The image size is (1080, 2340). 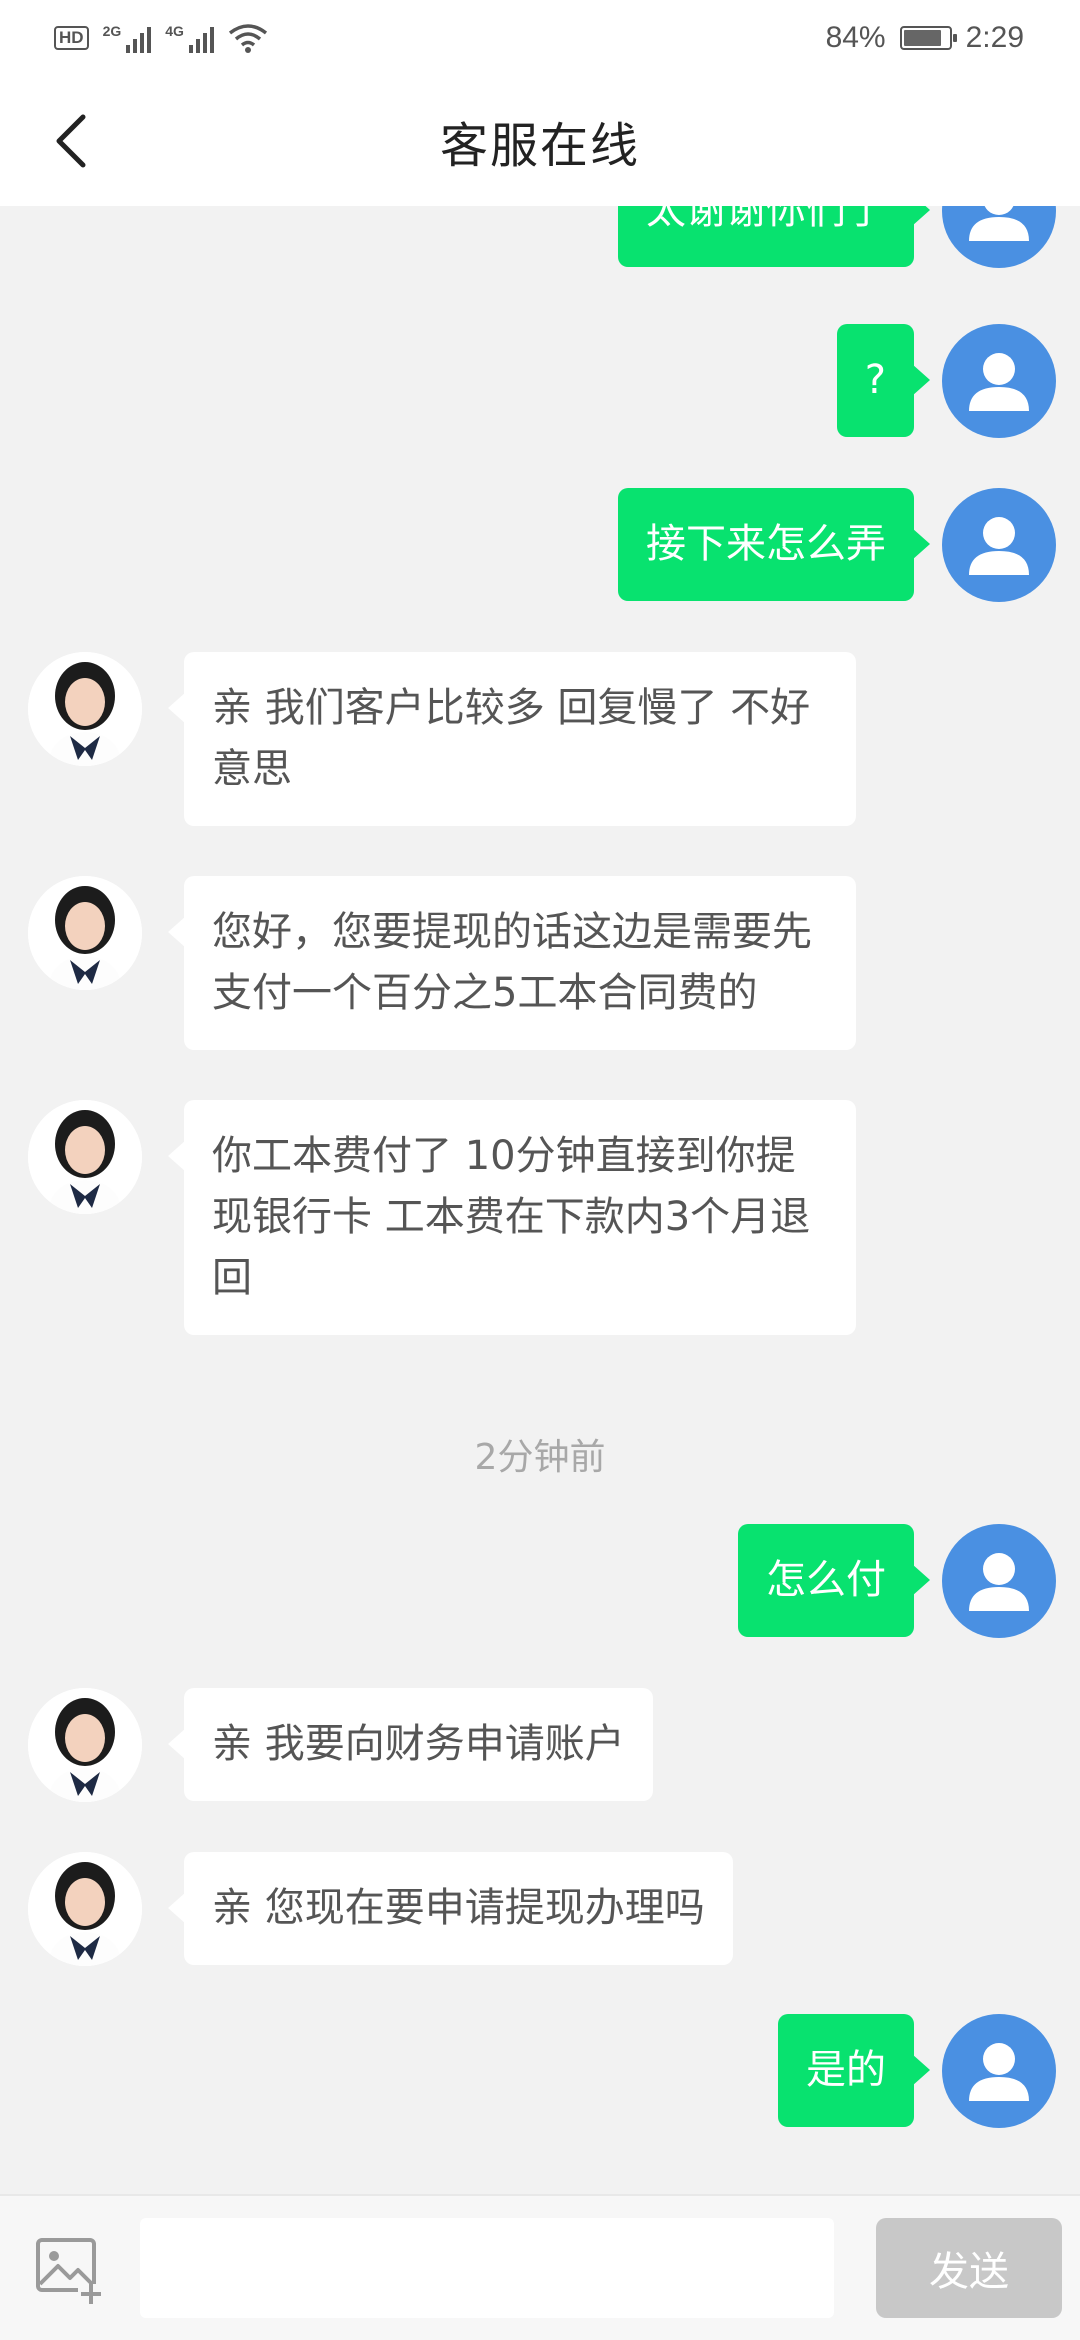 What do you see at coordinates (161, 38) in the screenshot?
I see `status-left: HD 2G 4G` at bounding box center [161, 38].